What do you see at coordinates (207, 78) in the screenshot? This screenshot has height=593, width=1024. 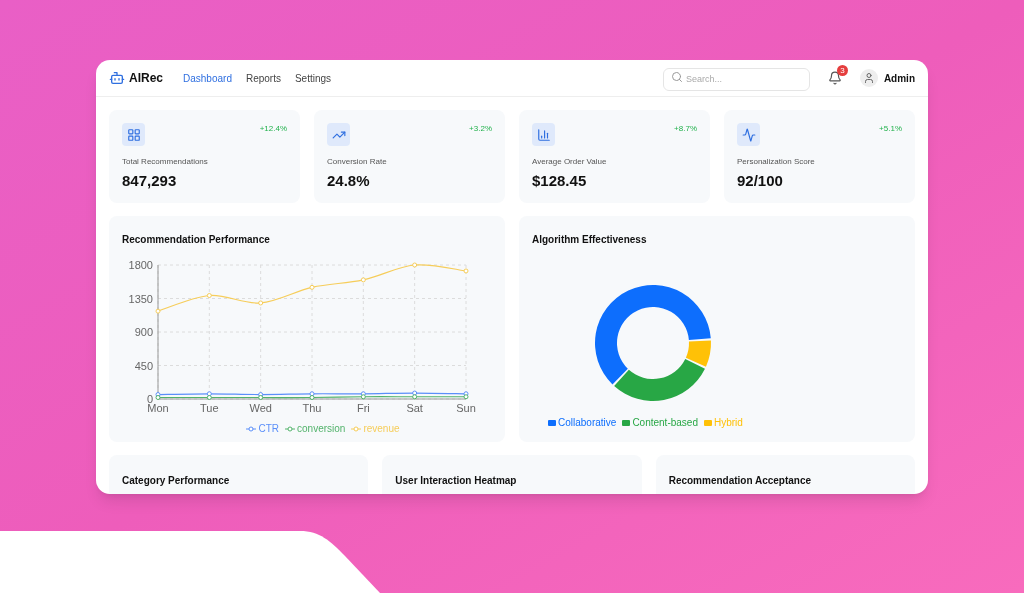 I see `nav-link: Dashboard` at bounding box center [207, 78].